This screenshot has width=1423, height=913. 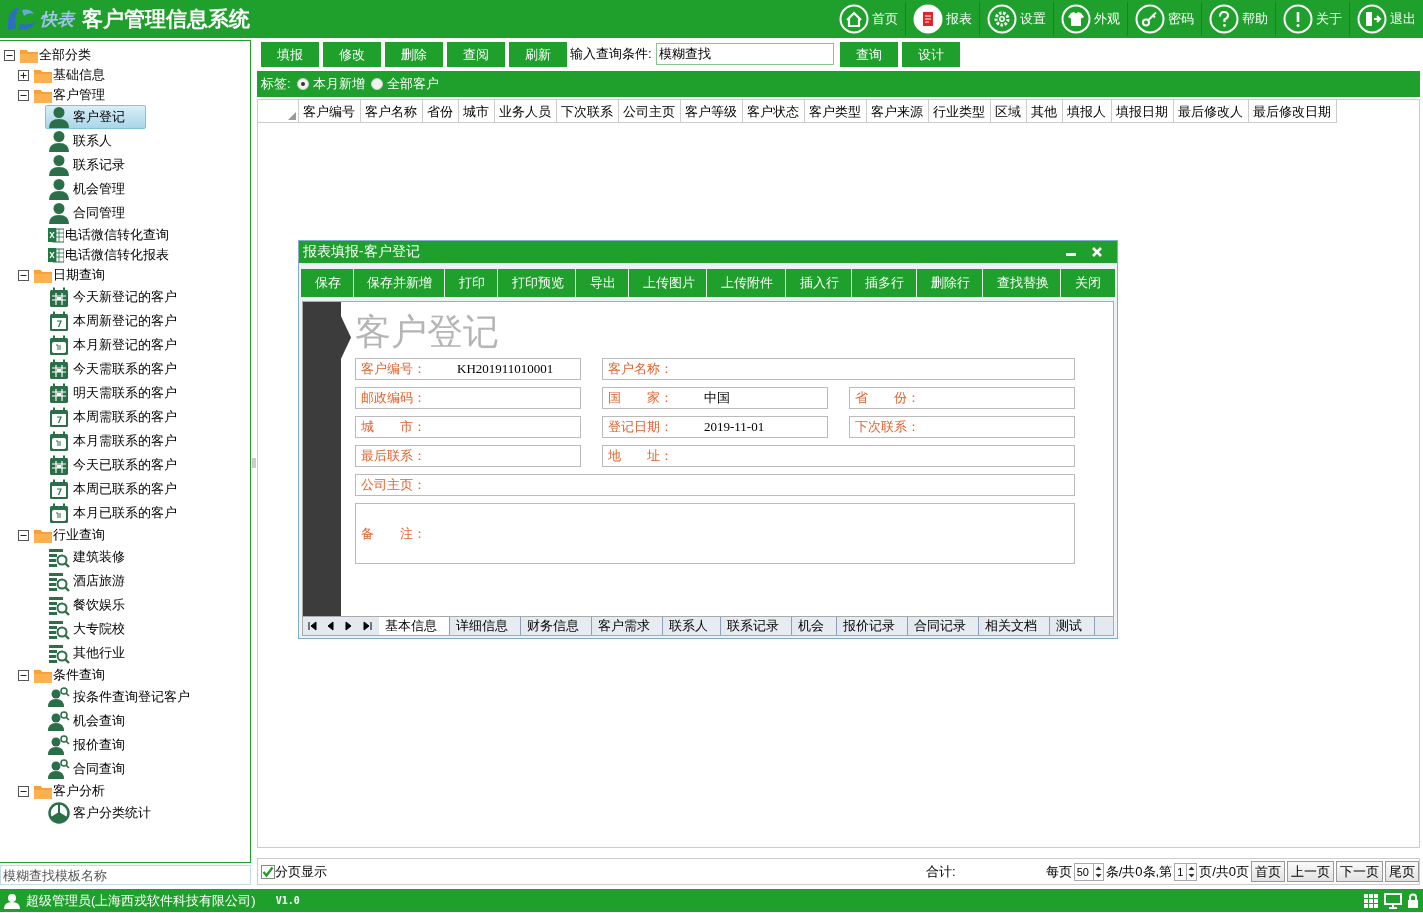 I want to click on column-header: 最后修改人, so click(x=1211, y=111).